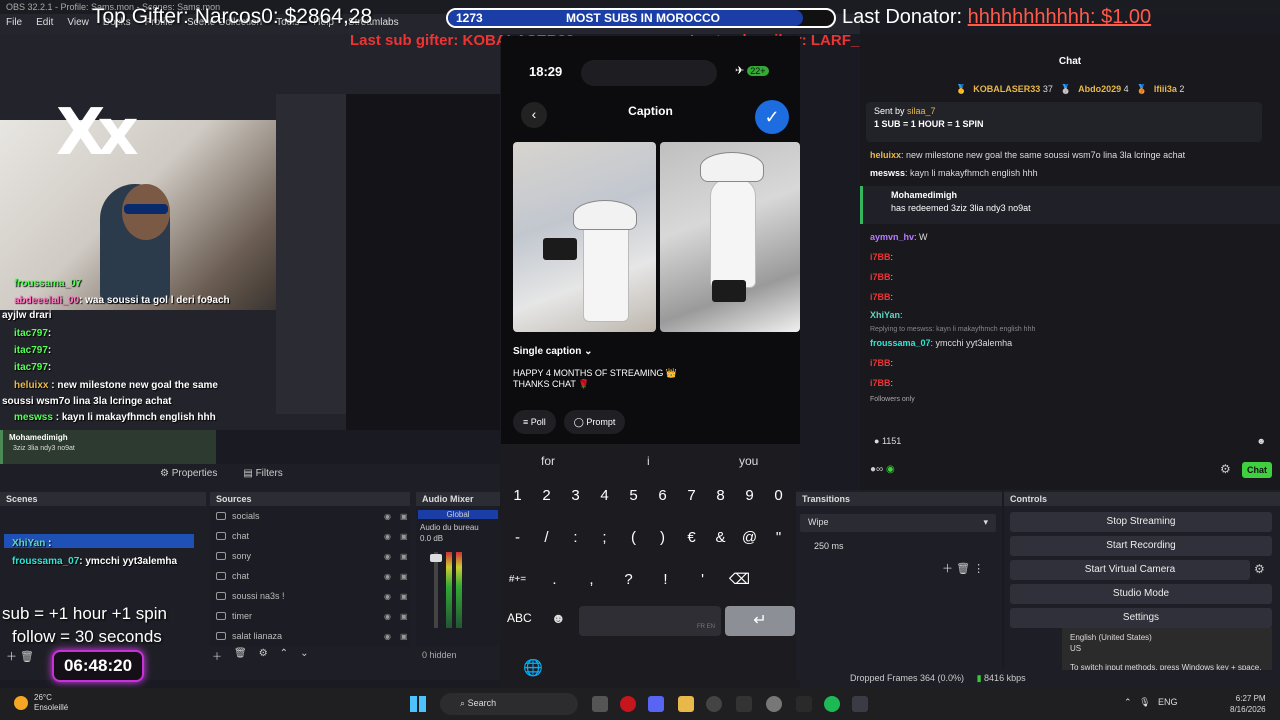  I want to click on transition-type-select: Wipe ▾, so click(898, 523).